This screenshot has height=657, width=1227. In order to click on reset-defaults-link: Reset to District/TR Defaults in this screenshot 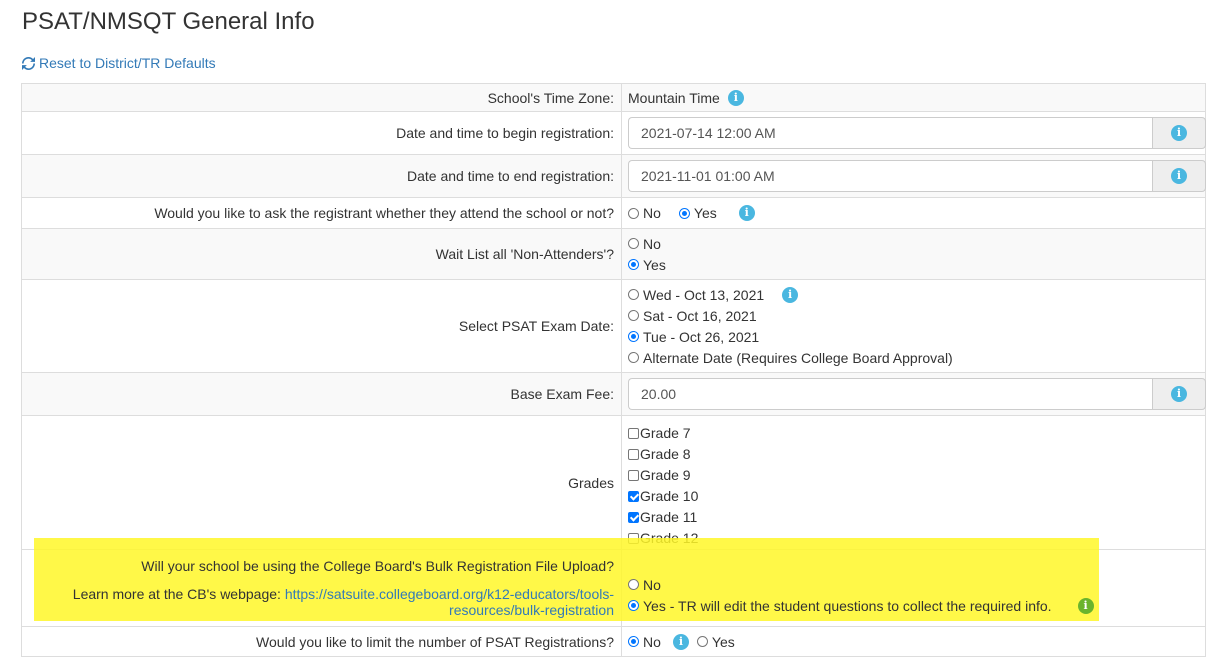, I will do `click(119, 63)`.